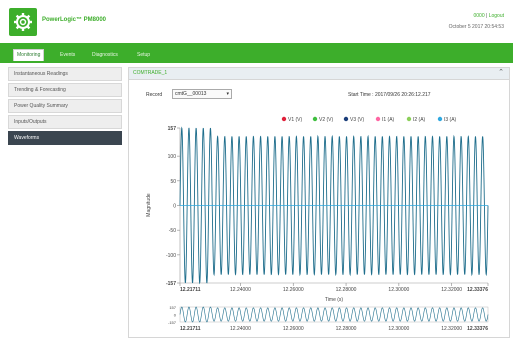  What do you see at coordinates (256, 53) in the screenshot?
I see `main-nav: Monitoring Events Diagnostics Setup` at bounding box center [256, 53].